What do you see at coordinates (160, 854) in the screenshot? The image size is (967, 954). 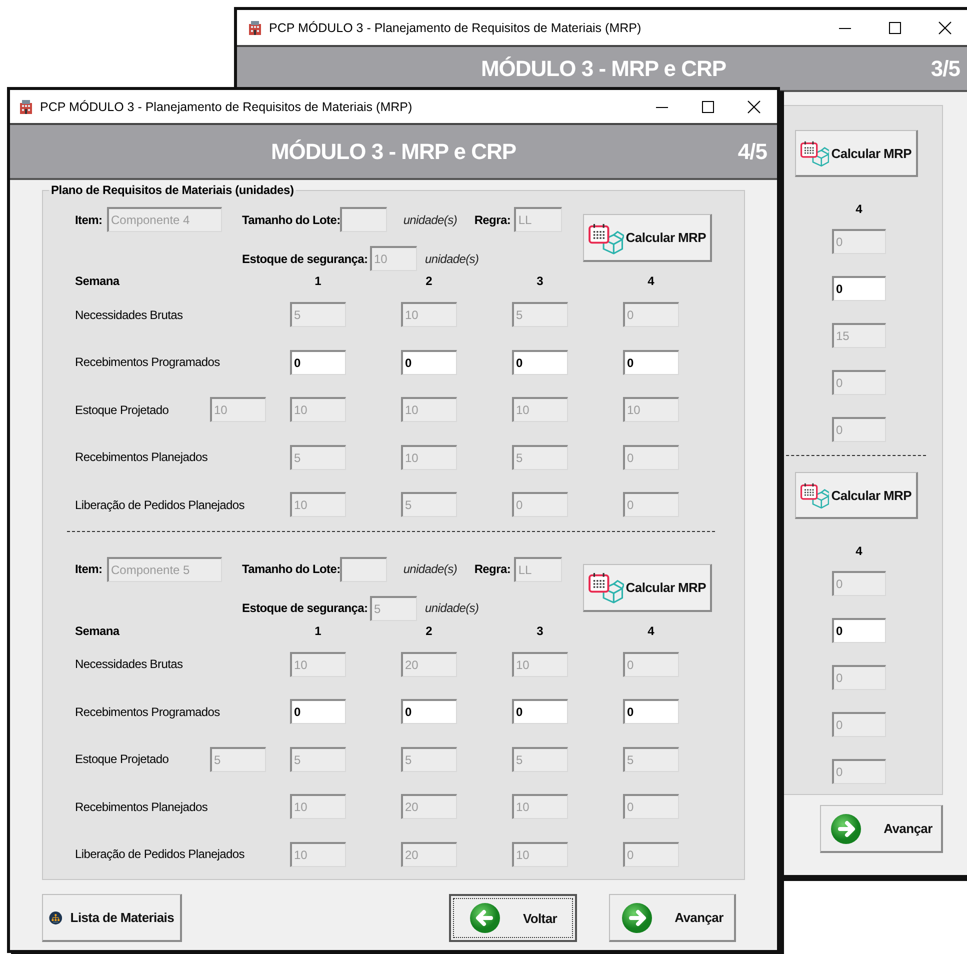 I see `row-label: Liberação de Pedidos Planejados` at bounding box center [160, 854].